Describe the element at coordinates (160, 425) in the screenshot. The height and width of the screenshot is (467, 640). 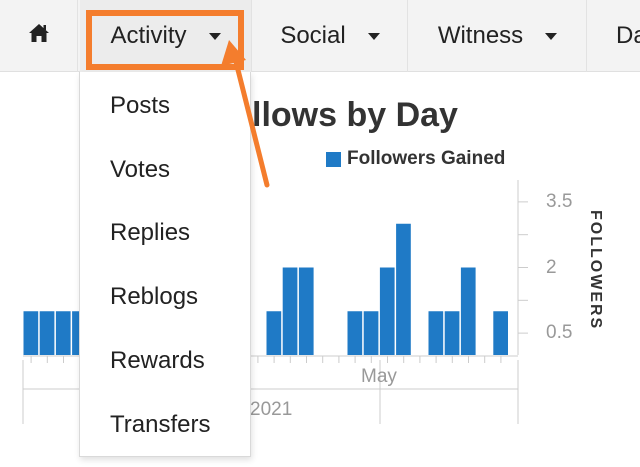
I see `menu-item-transfers: Transfers` at that location.